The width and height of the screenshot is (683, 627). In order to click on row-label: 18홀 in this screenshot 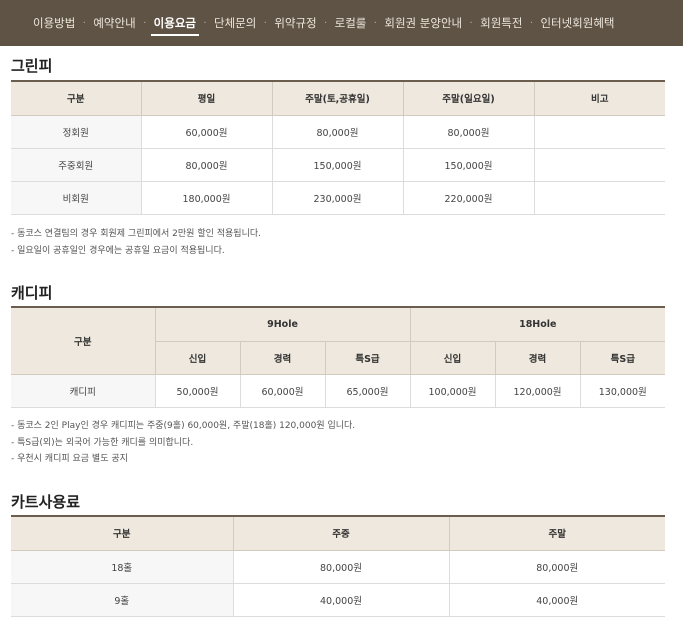, I will do `click(122, 567)`.